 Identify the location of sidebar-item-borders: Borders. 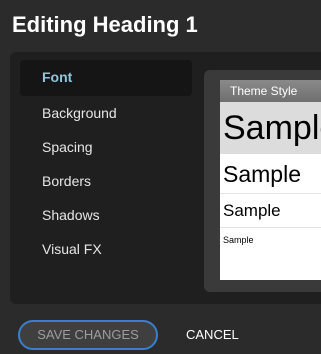
(106, 181).